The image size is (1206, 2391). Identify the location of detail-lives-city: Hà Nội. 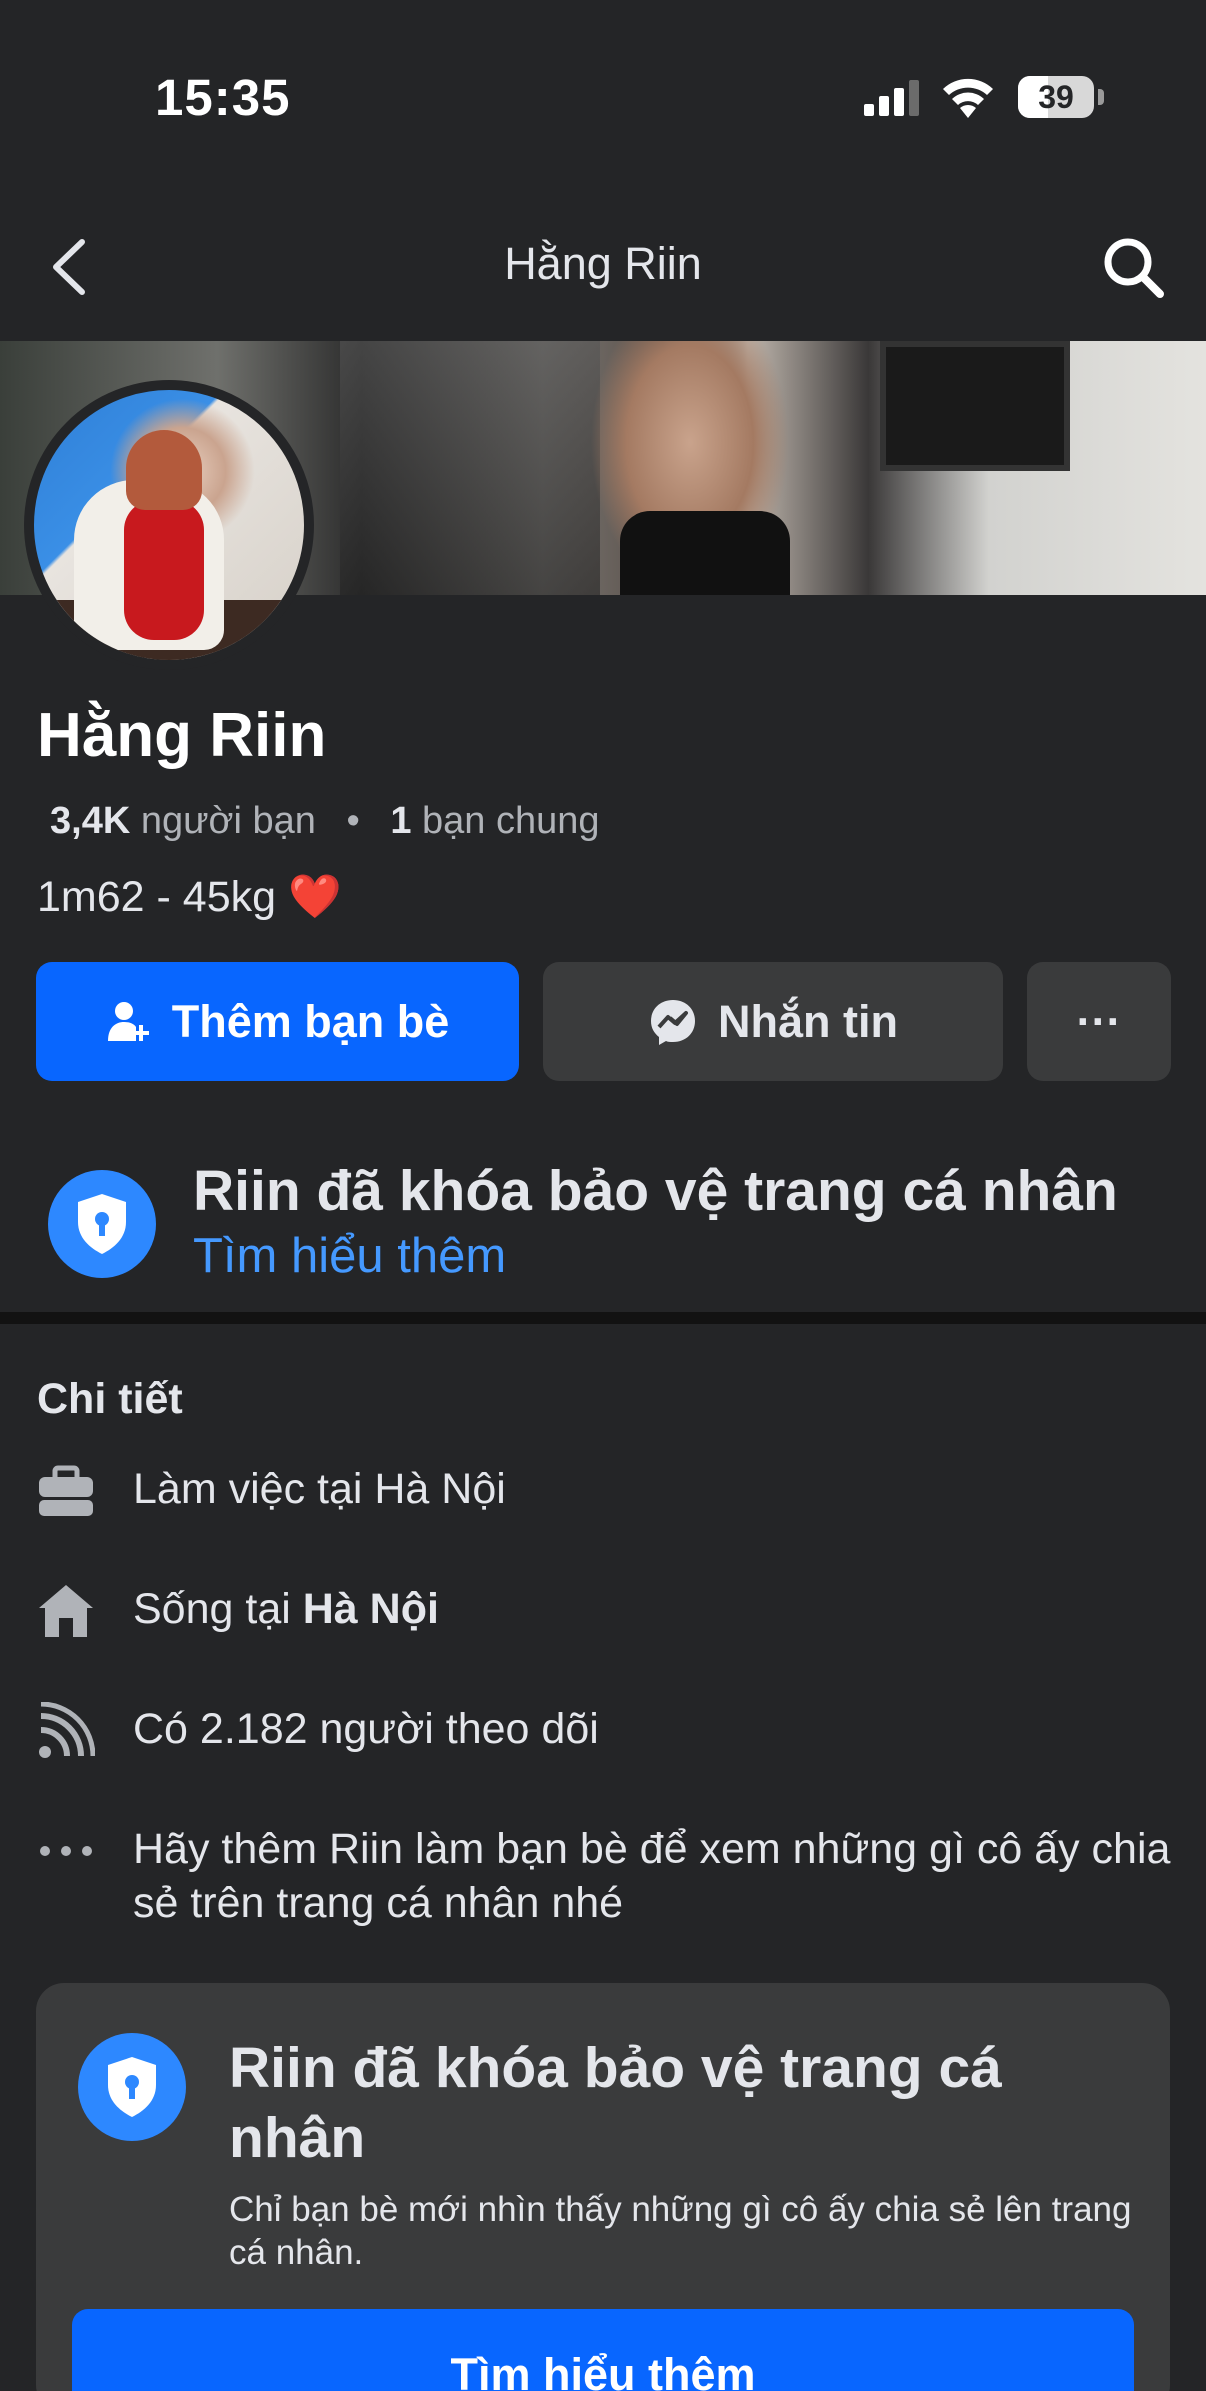
(371, 1609).